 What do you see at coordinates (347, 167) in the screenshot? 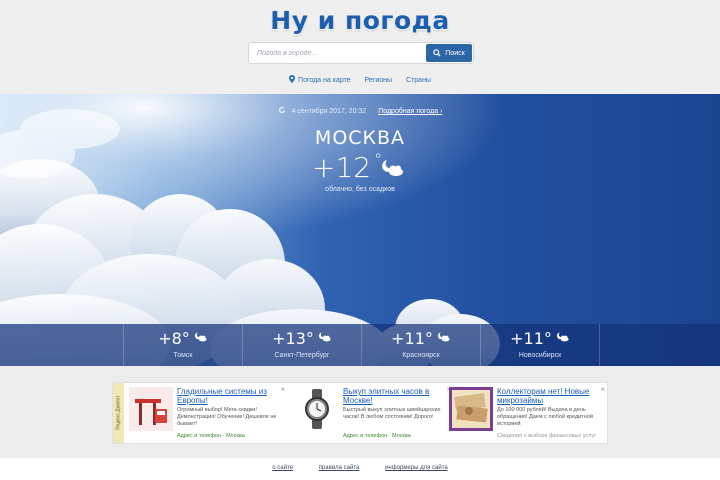
I see `current-temperature: +12 °` at bounding box center [347, 167].